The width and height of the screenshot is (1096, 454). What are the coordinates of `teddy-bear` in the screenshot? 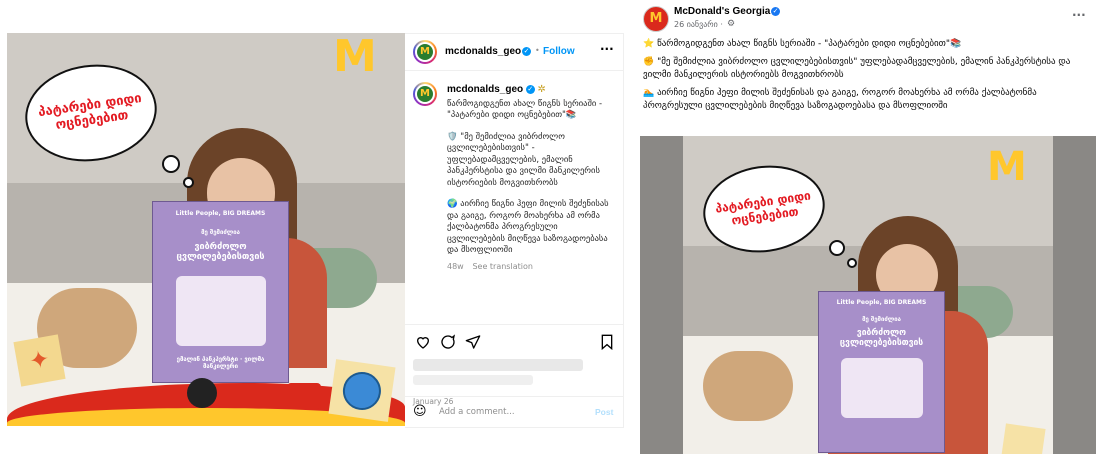 It's located at (748, 386).